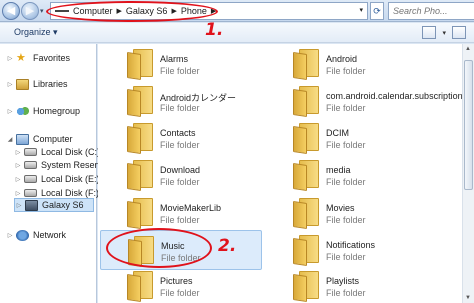  Describe the element at coordinates (181, 101) in the screenshot. I see `folder-item: Androidカレンダー File folder` at that location.